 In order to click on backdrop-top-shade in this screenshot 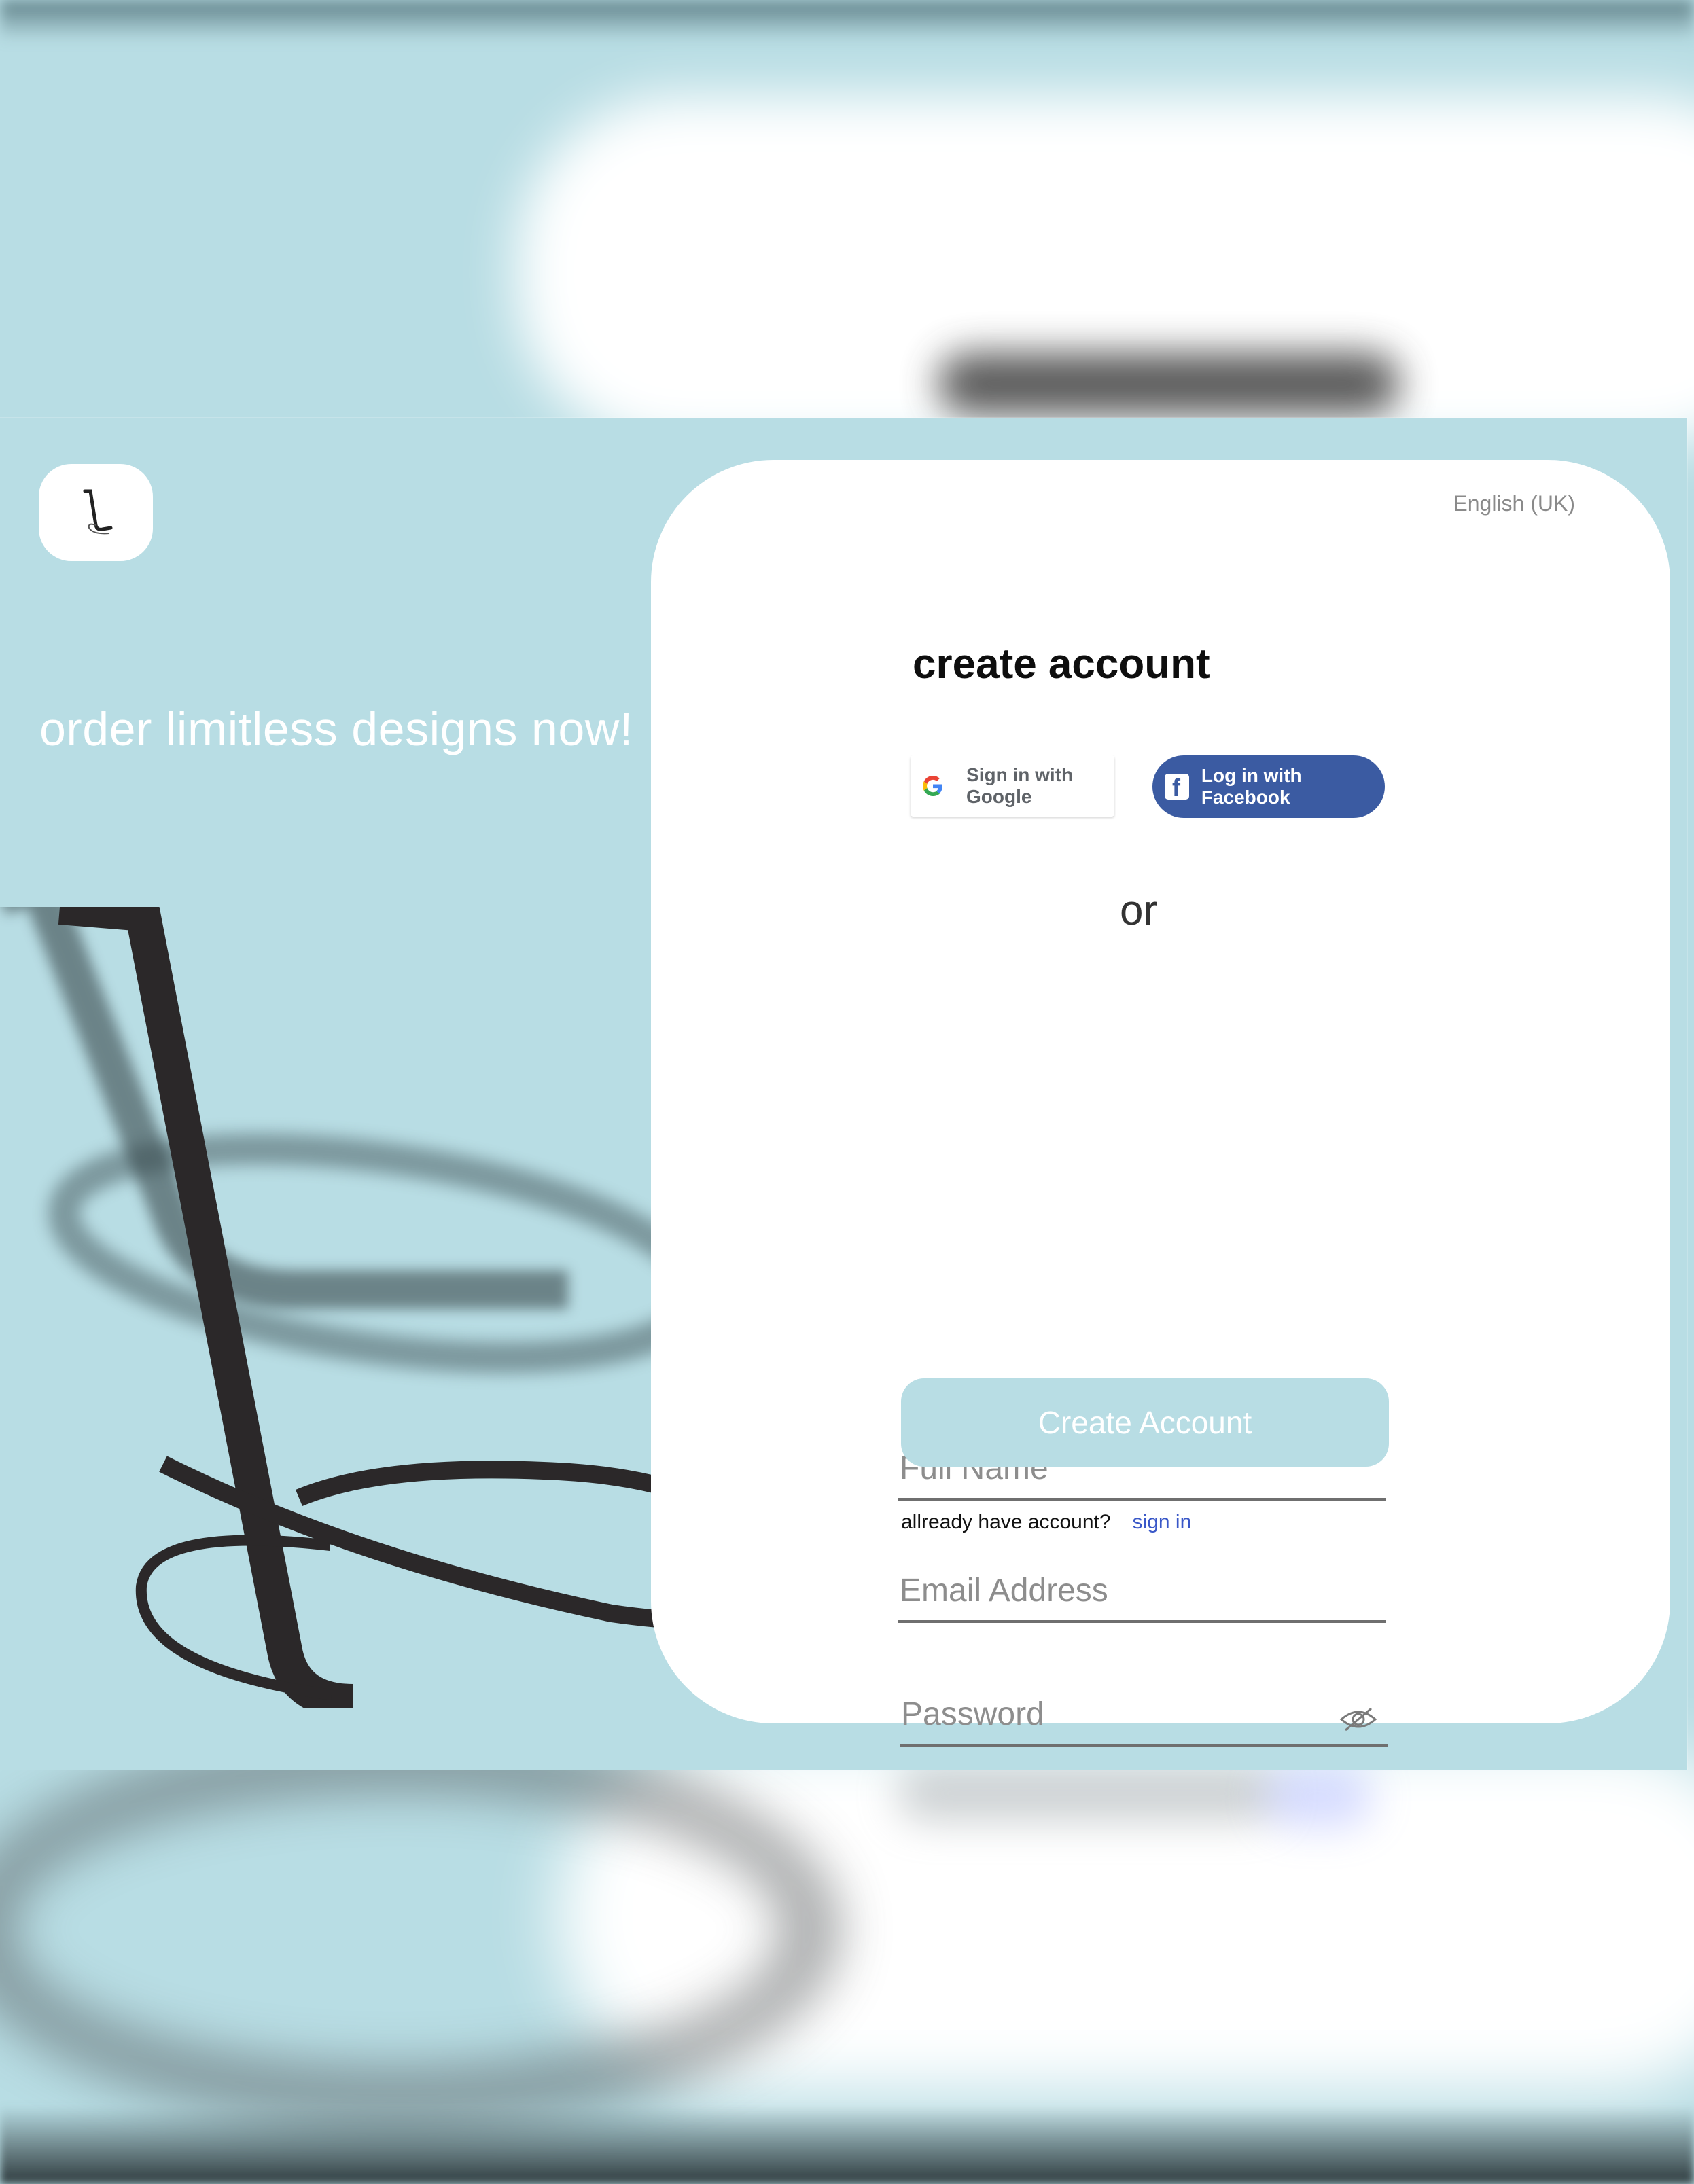, I will do `click(847, 20)`.